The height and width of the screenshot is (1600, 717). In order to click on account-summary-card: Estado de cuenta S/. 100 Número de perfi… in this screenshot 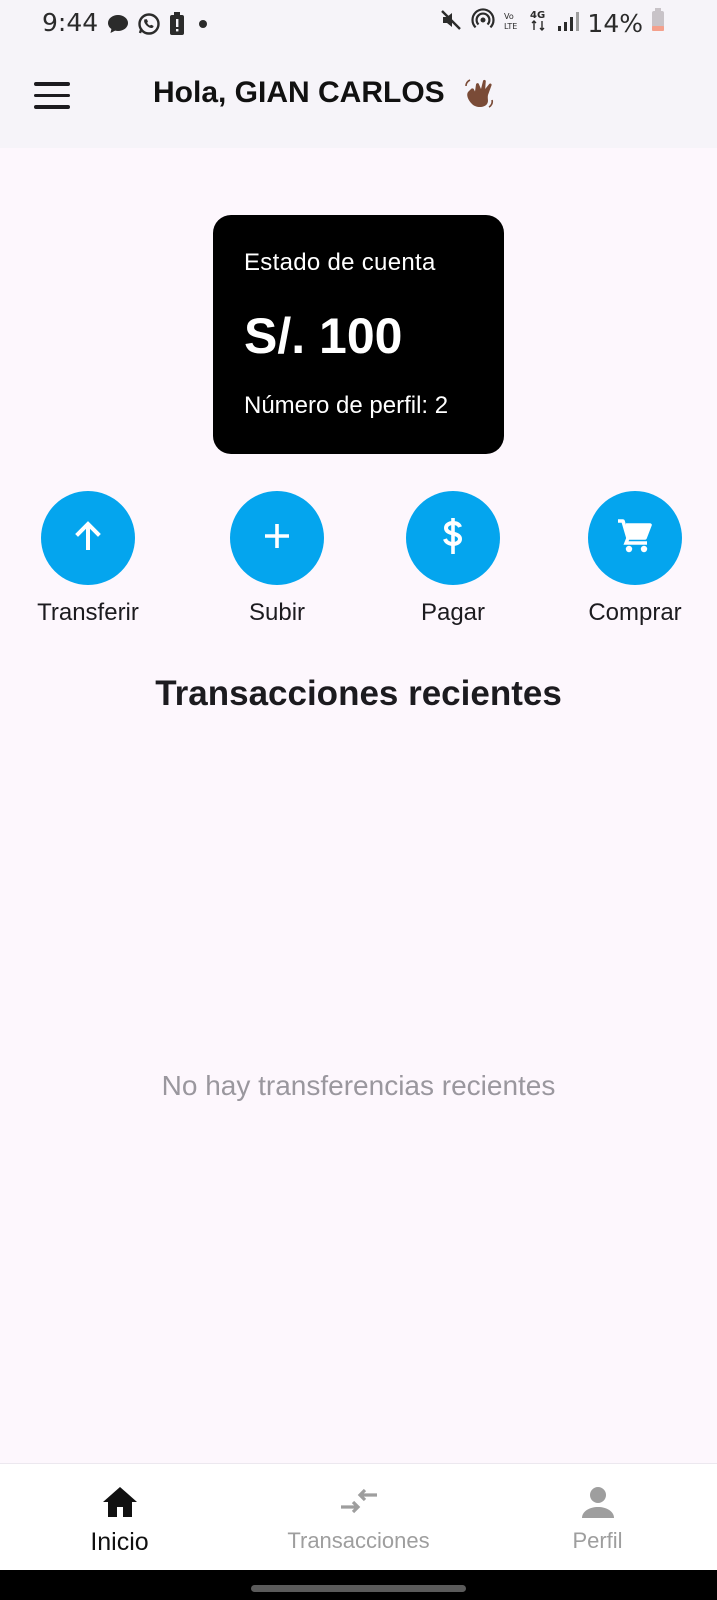, I will do `click(358, 334)`.